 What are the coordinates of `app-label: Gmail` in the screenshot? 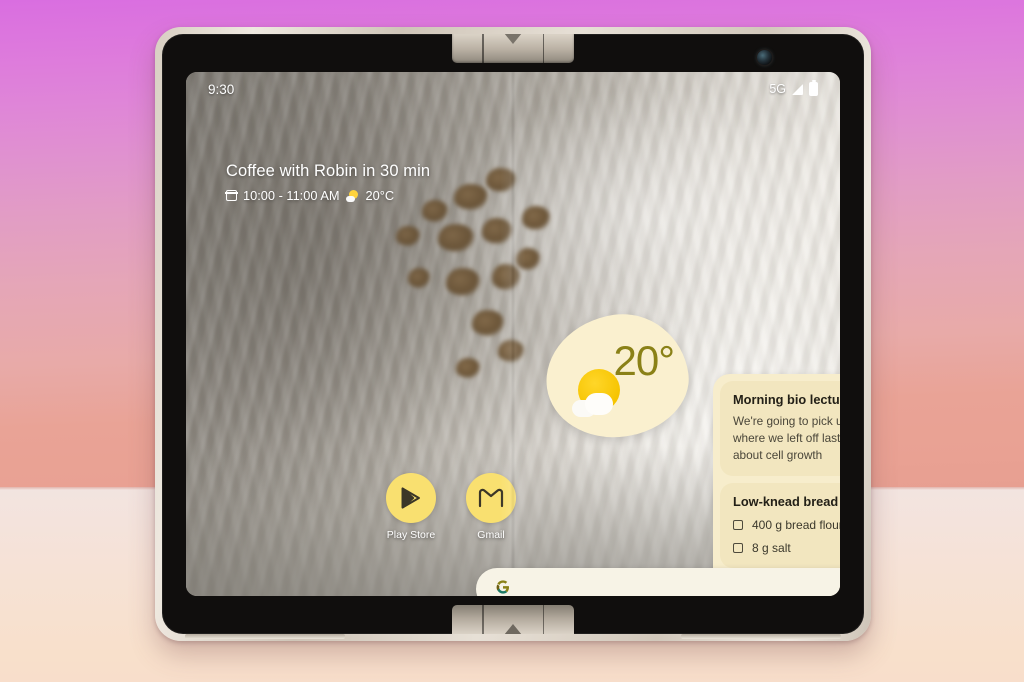 It's located at (491, 535).